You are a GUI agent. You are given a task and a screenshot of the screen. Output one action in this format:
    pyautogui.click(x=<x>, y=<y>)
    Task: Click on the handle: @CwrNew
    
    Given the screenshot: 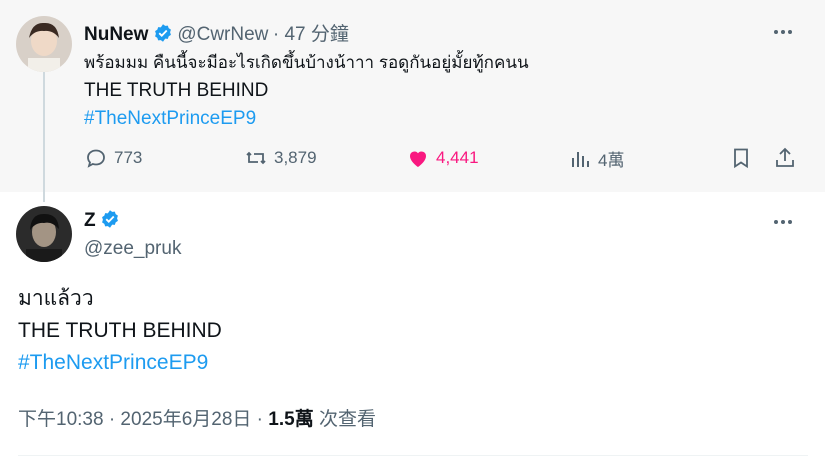 What is the action you would take?
    pyautogui.click(x=222, y=34)
    